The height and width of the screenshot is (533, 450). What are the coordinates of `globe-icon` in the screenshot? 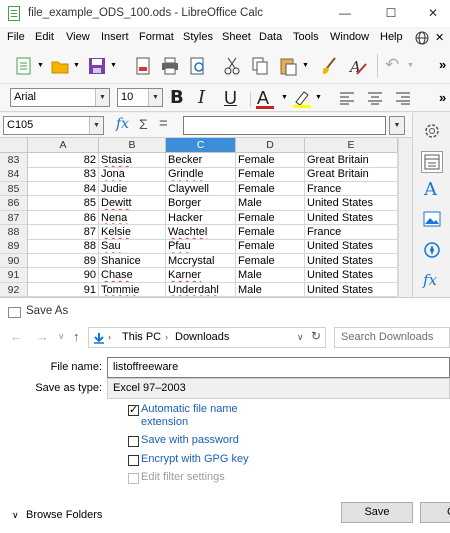 It's located at (422, 38).